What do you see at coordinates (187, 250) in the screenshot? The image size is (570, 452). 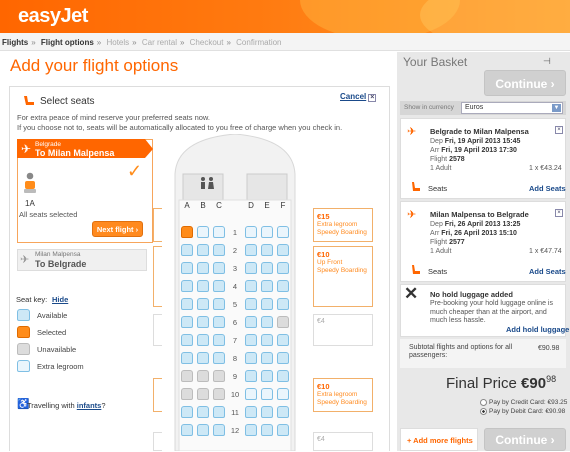 I see `seat-2a` at bounding box center [187, 250].